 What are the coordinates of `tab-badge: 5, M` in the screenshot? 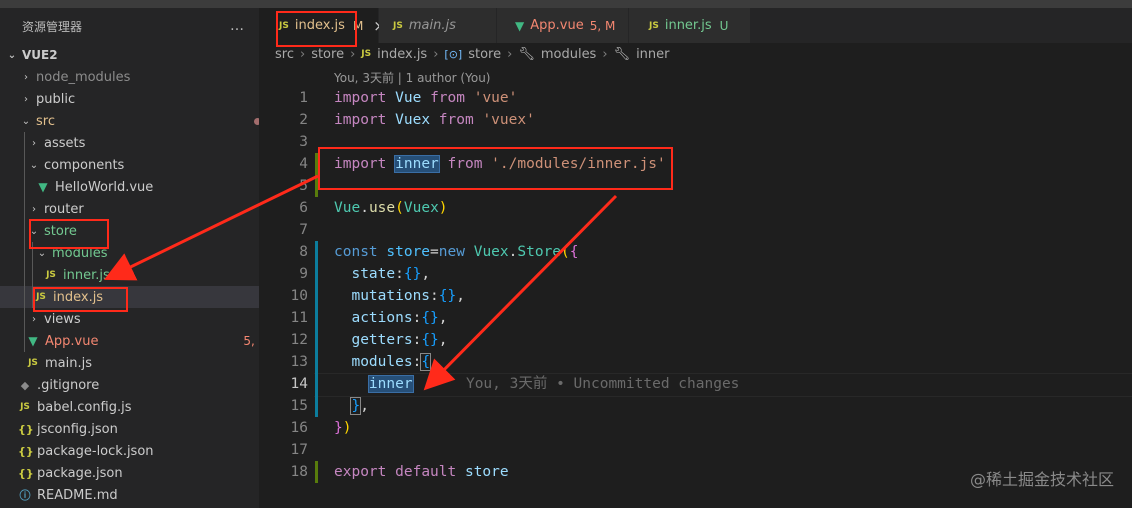 It's located at (602, 25).